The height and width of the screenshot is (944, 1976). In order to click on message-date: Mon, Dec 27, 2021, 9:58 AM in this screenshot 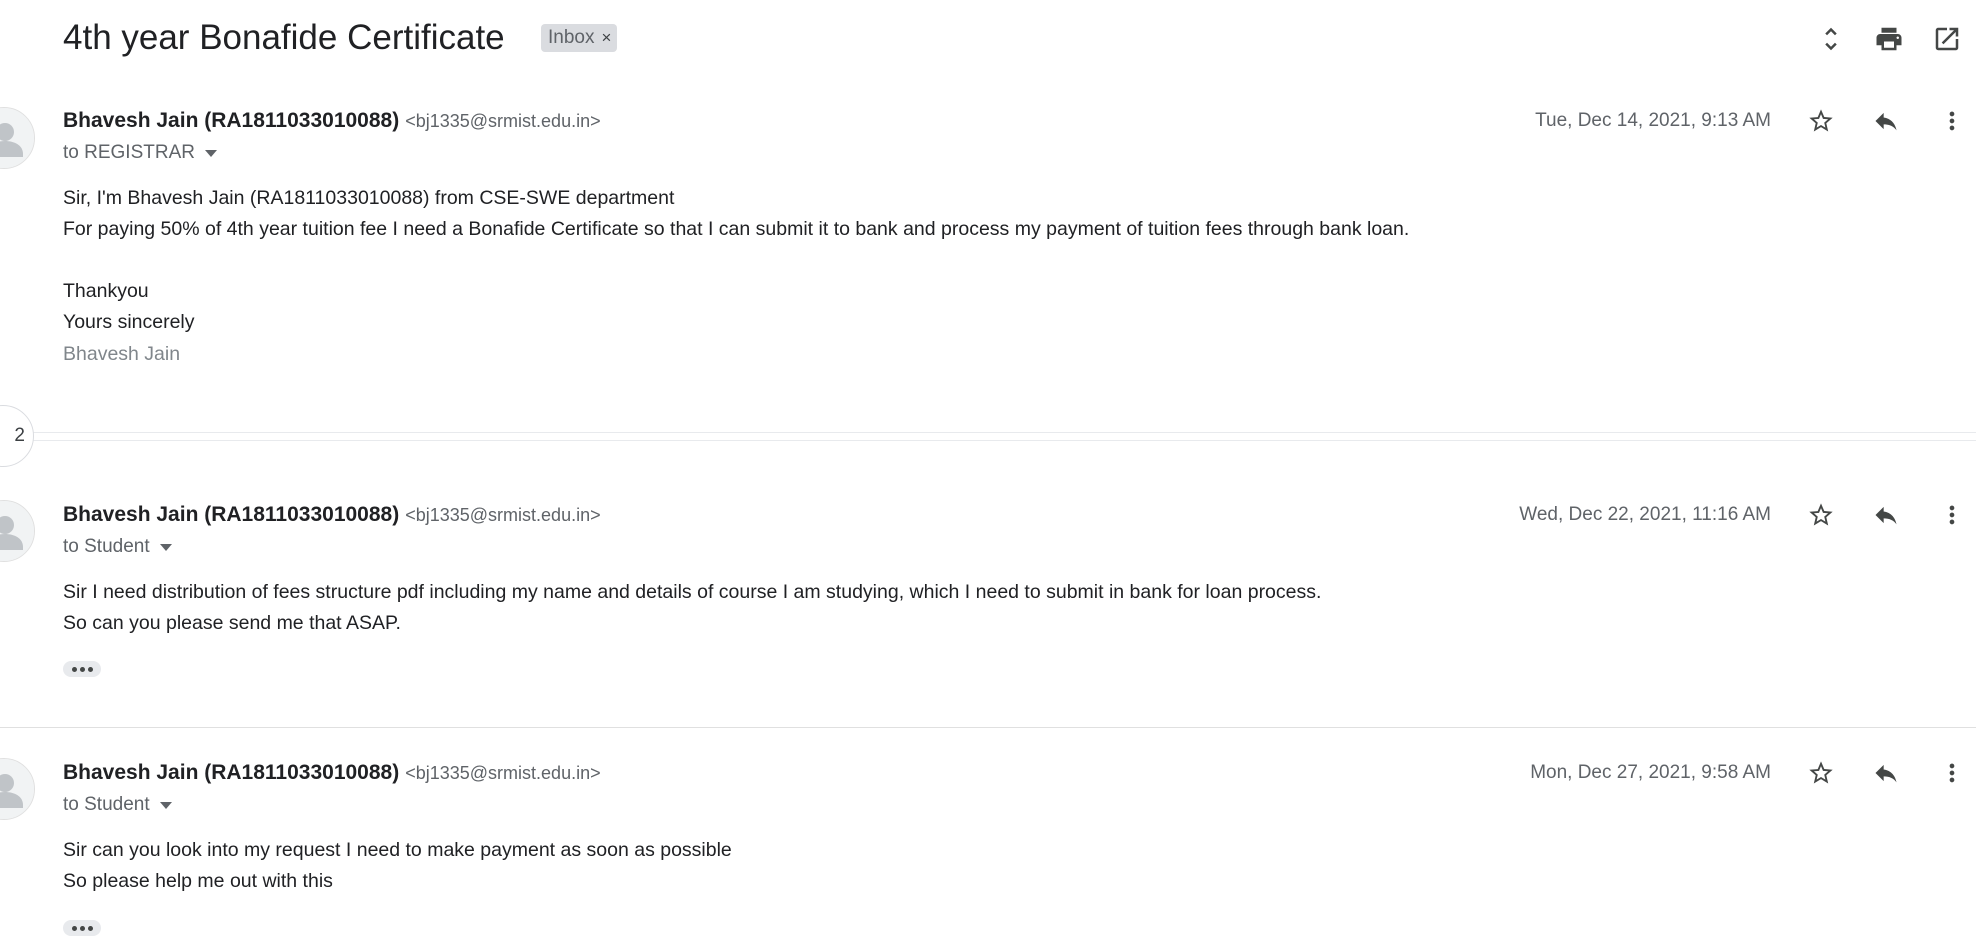, I will do `click(1650, 772)`.